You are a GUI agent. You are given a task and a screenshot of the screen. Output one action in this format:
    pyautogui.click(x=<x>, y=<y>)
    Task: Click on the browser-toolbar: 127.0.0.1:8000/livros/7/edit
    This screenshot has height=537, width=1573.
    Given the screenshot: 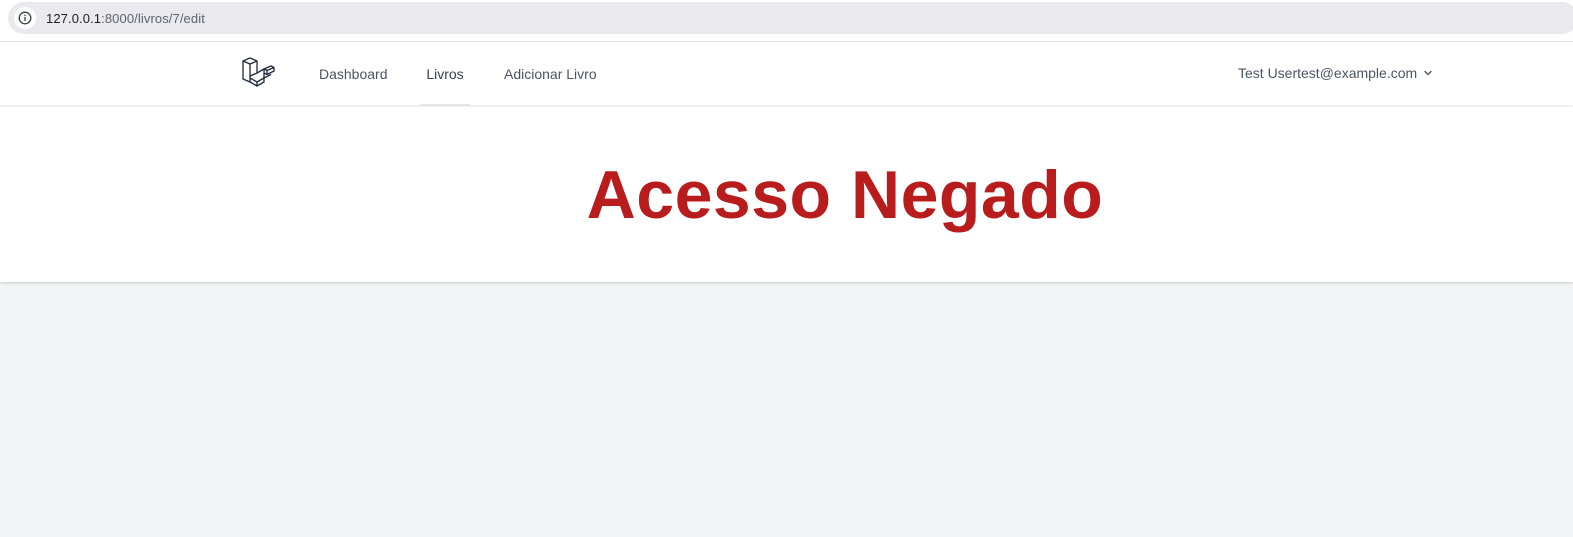 What is the action you would take?
    pyautogui.click(x=786, y=21)
    